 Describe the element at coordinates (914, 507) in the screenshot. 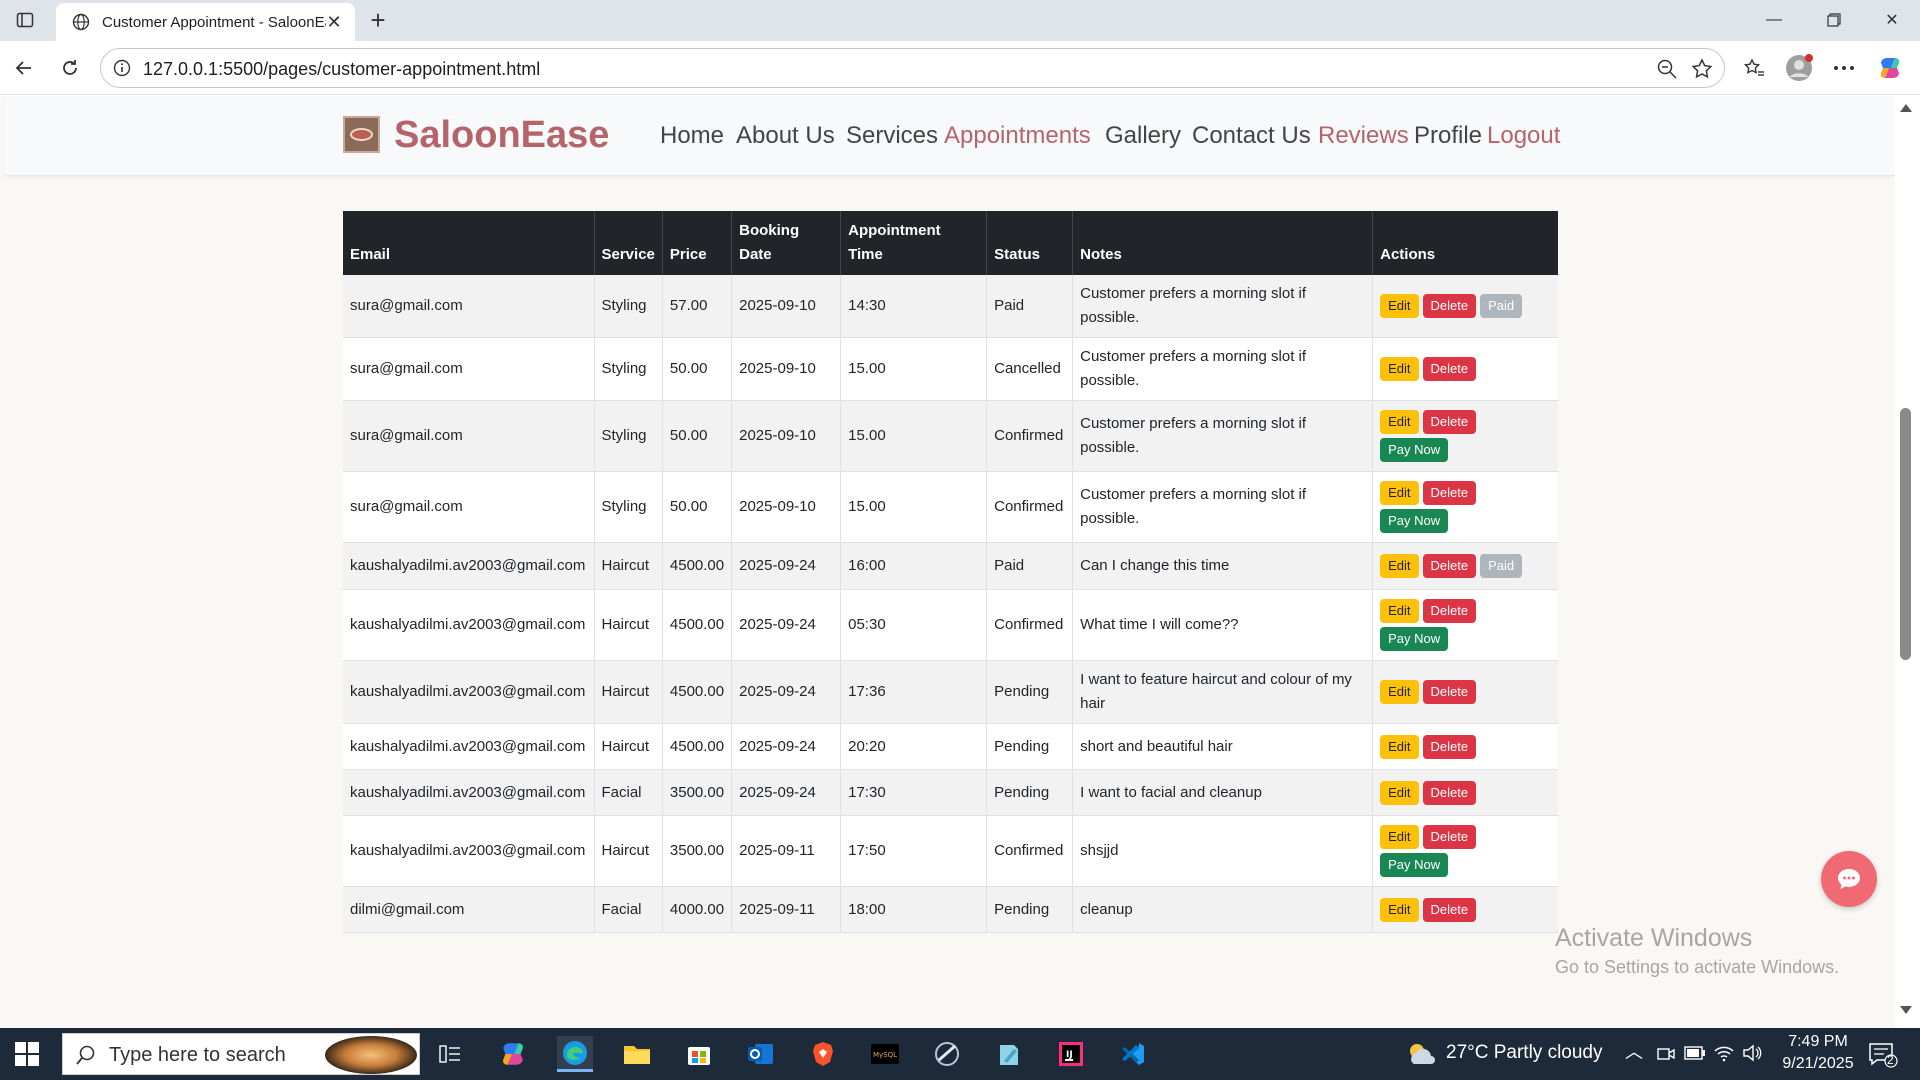

I see `cell-time: 15.00` at that location.